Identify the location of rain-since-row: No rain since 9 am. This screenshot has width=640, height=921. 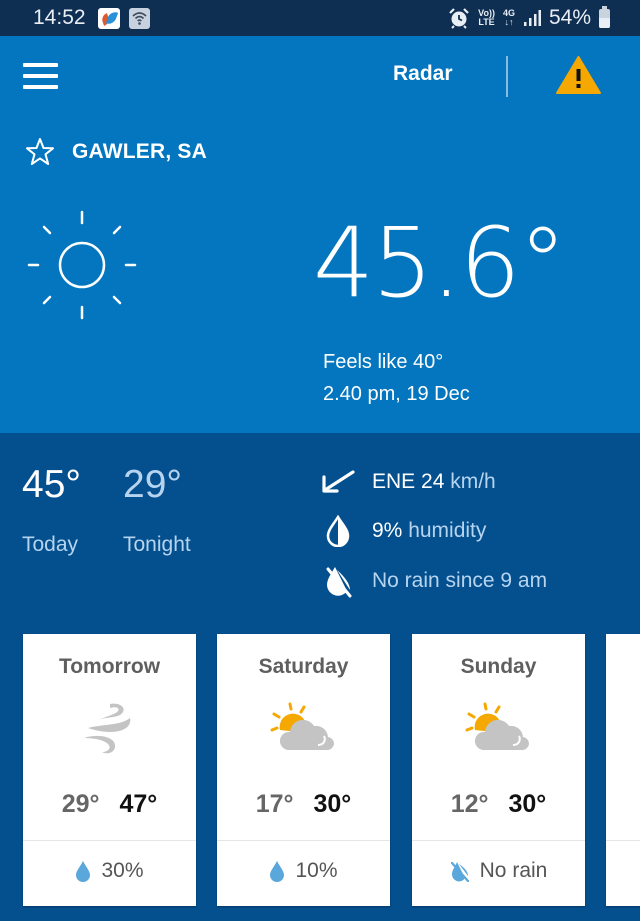
(433, 581).